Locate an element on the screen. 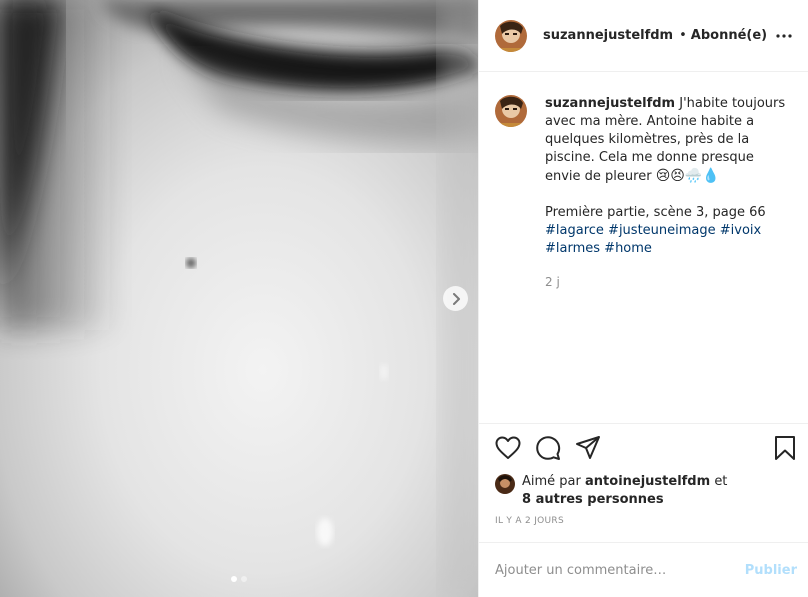 This screenshot has width=808, height=597. save-button is located at coordinates (785, 448).